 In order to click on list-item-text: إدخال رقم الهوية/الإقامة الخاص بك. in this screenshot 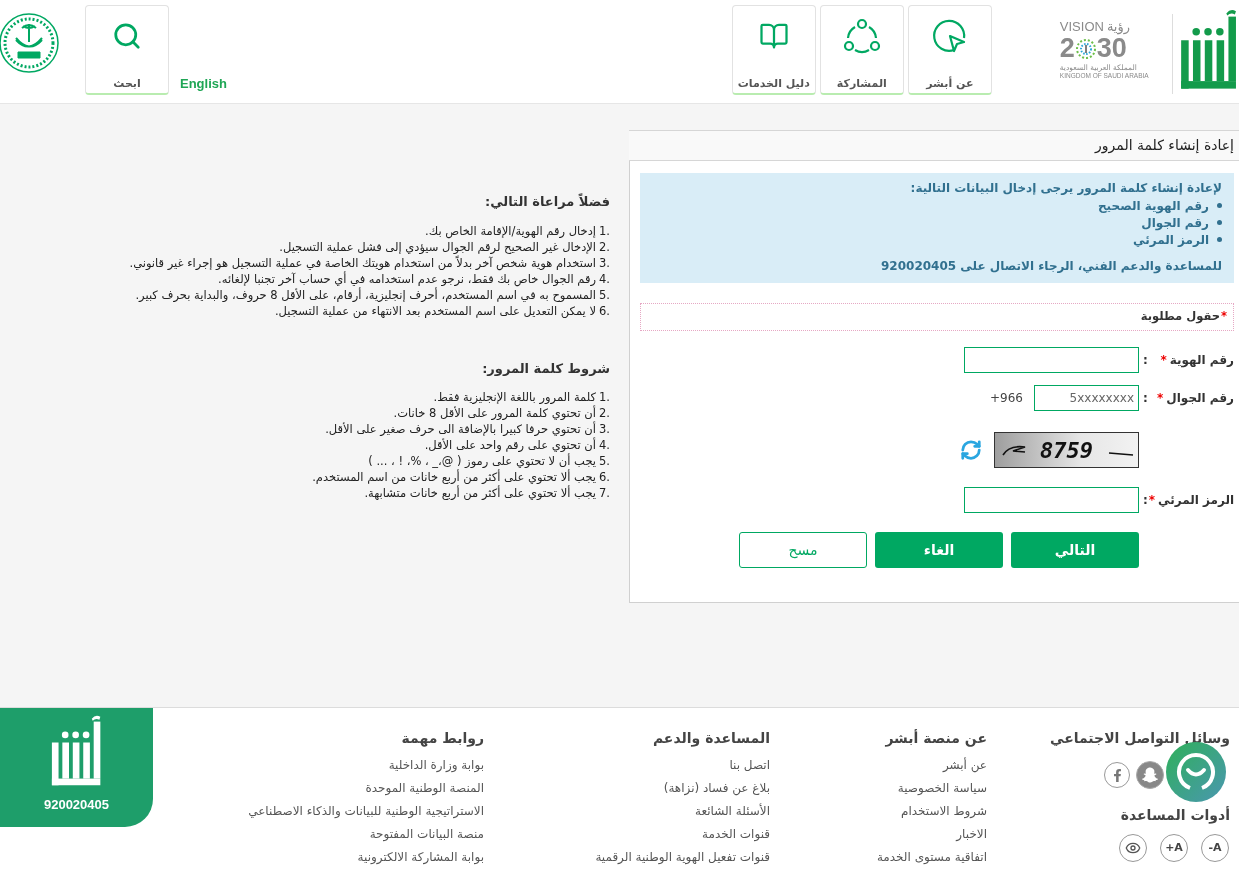, I will do `click(510, 231)`.